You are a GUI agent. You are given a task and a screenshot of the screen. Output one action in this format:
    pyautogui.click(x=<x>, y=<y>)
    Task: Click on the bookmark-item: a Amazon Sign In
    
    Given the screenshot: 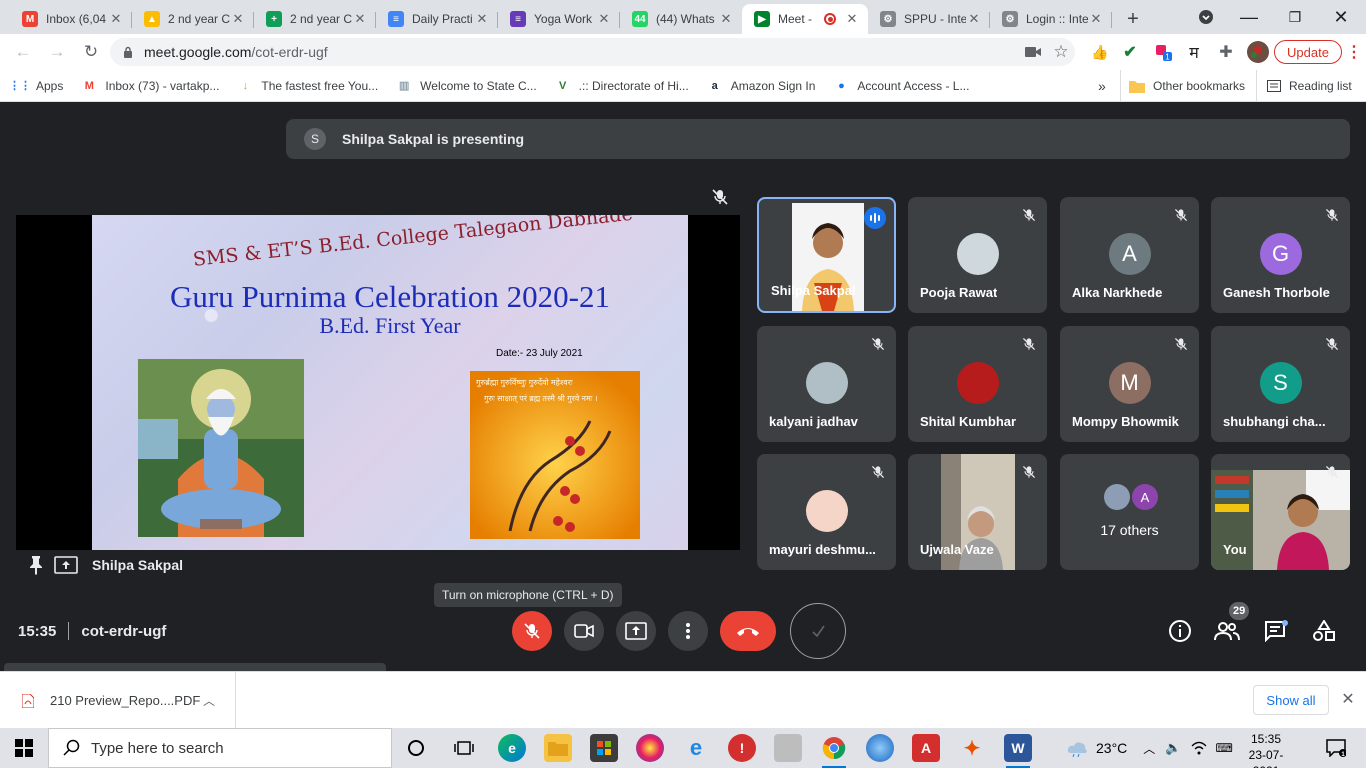 What is the action you would take?
    pyautogui.click(x=761, y=86)
    